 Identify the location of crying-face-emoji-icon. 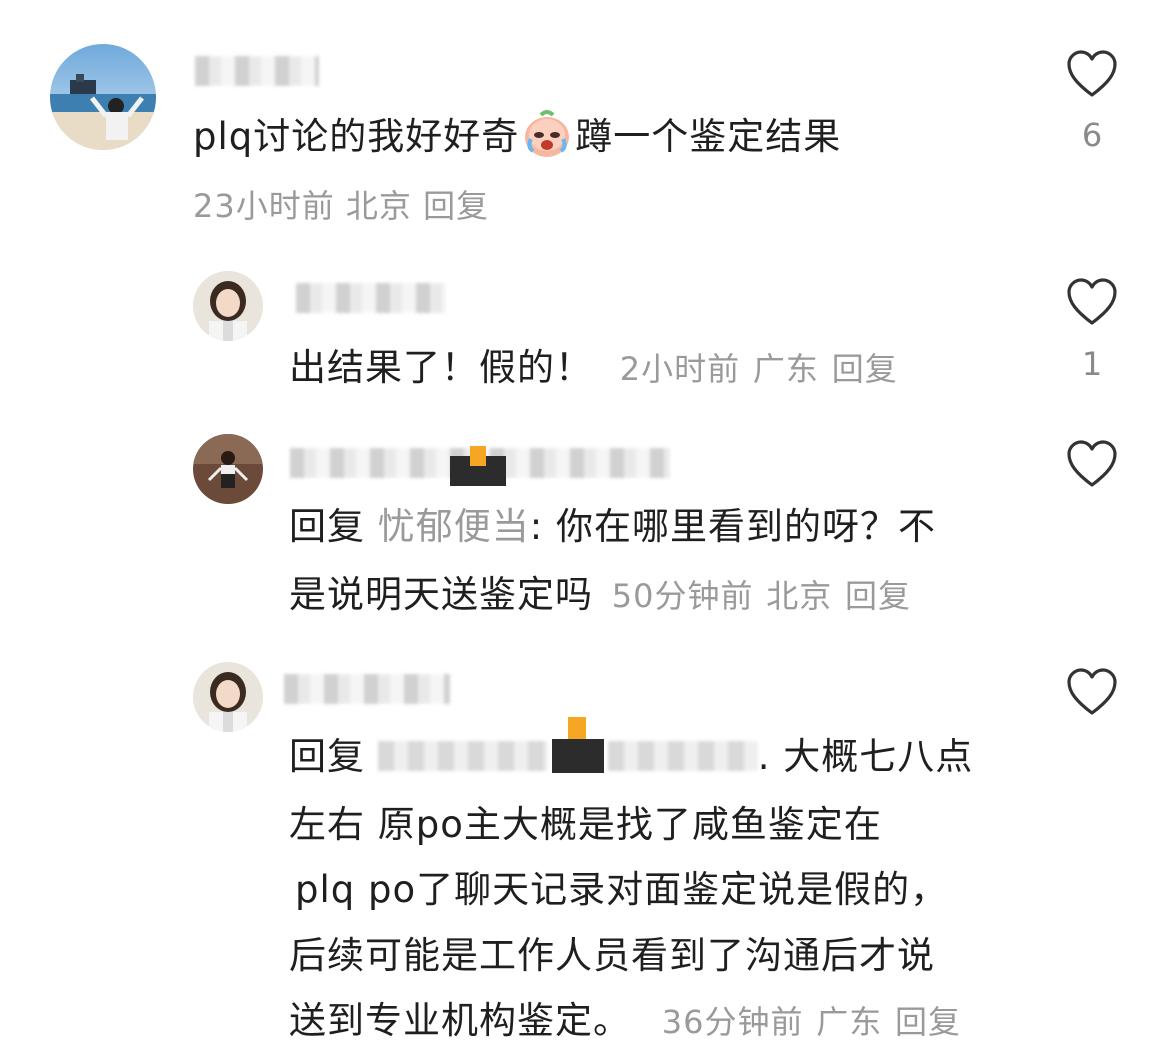
(547, 134).